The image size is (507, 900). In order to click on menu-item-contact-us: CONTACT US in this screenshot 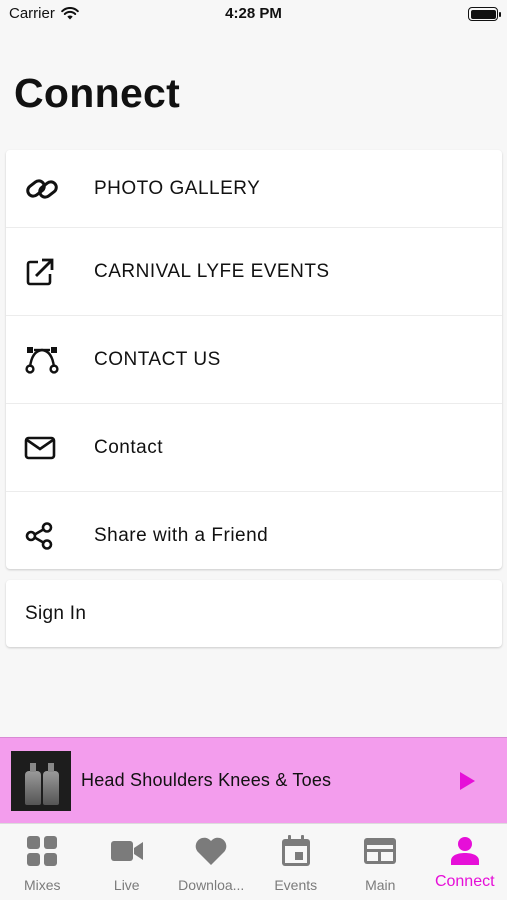, I will do `click(254, 360)`.